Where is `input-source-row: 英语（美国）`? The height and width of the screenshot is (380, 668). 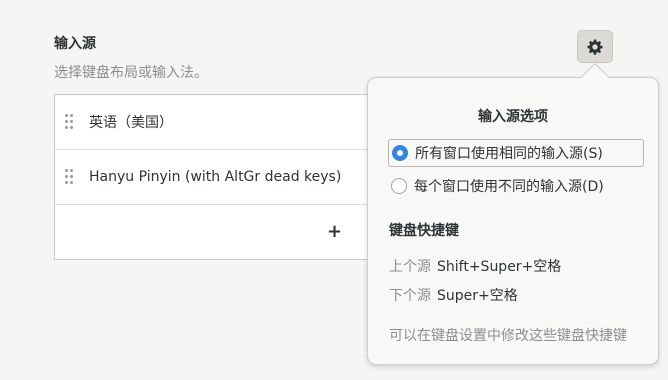
input-source-row: 英语（美国） is located at coordinates (219, 122).